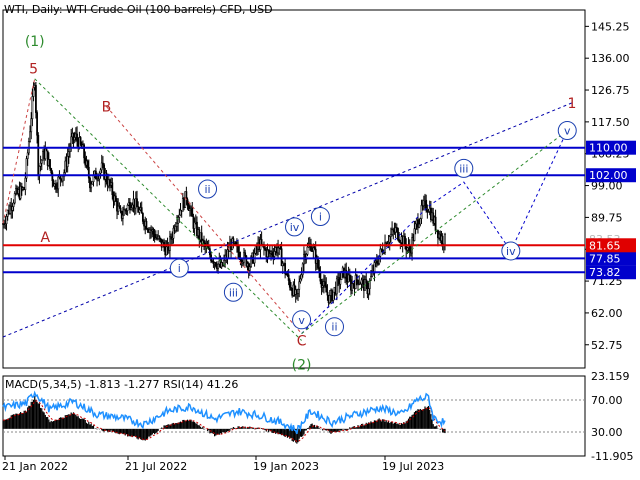 This screenshot has height=480, width=640. What do you see at coordinates (302, 366) in the screenshot?
I see `wave-label-(2): (2)` at bounding box center [302, 366].